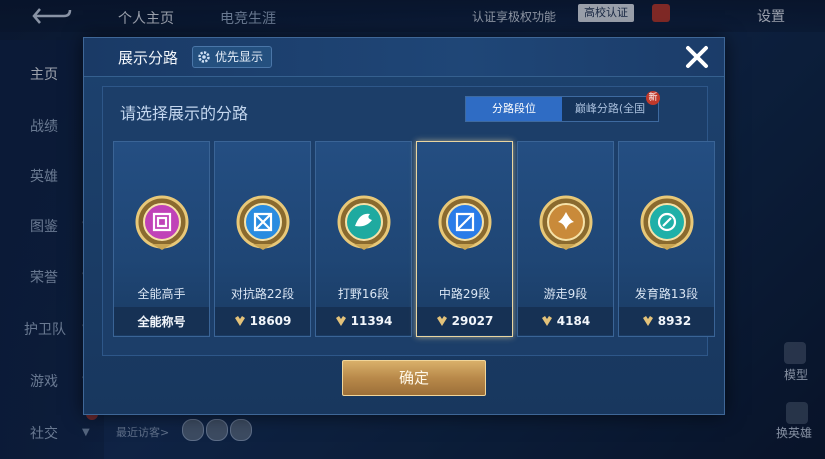  Describe the element at coordinates (667, 222) in the screenshot. I see `farm-lane-emblem-icon` at that location.